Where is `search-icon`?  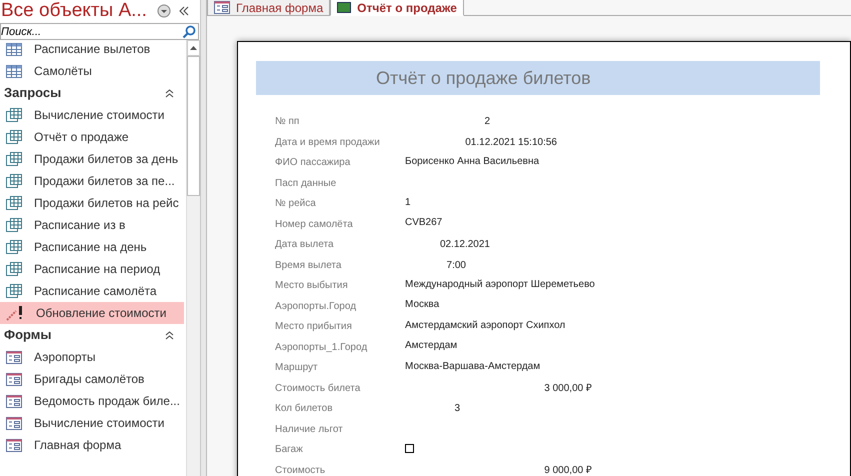
search-icon is located at coordinates (189, 31).